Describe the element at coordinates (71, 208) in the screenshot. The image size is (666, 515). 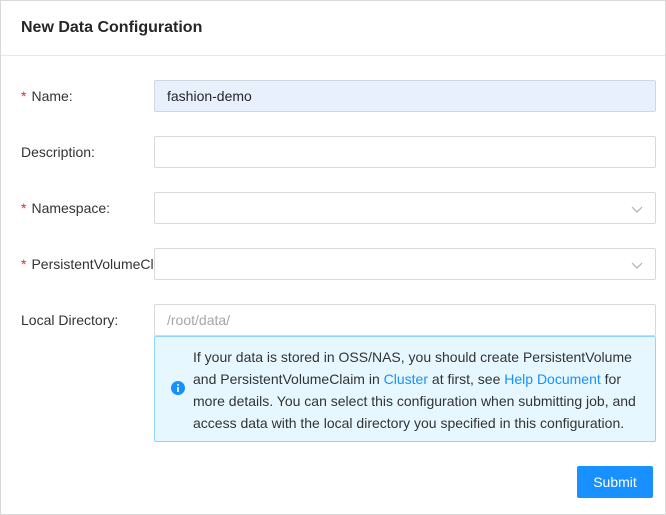
I see `namespace-label-text: Namespace:` at that location.